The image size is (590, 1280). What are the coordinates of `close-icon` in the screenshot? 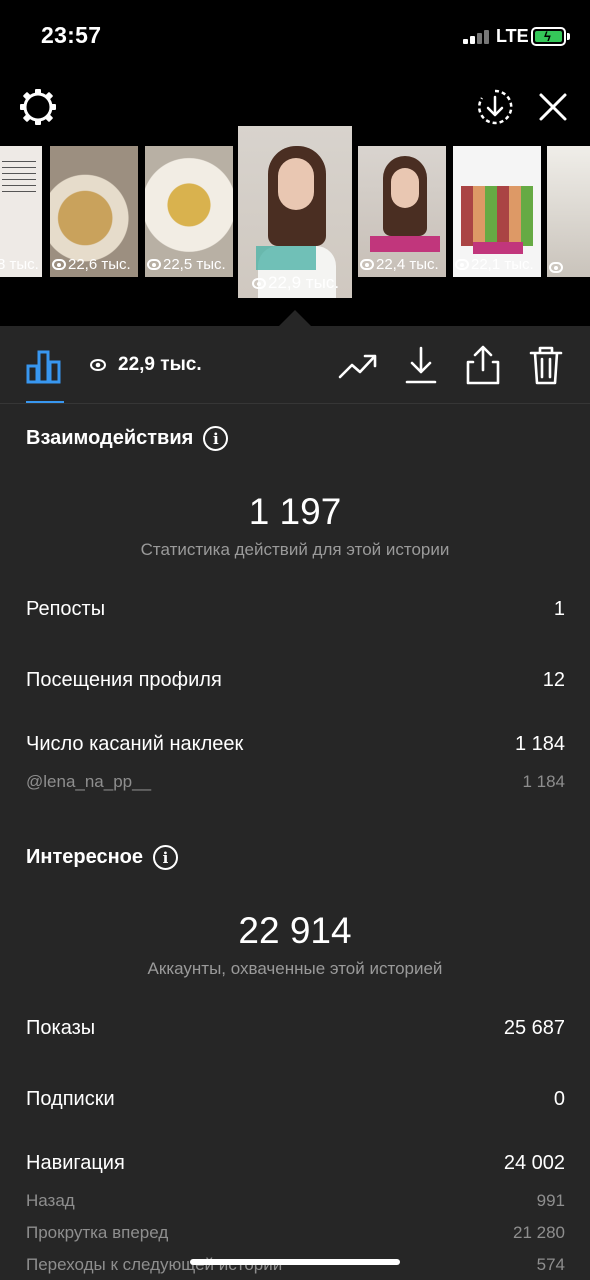 It's located at (553, 107).